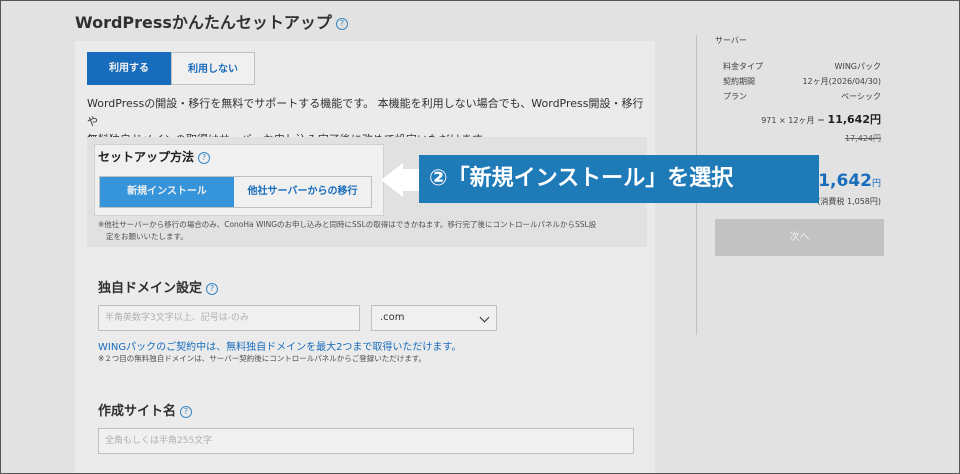 The image size is (960, 474). Describe the element at coordinates (581, 178) in the screenshot. I see `instruction-text: ②「新規インストール」を選択` at that location.